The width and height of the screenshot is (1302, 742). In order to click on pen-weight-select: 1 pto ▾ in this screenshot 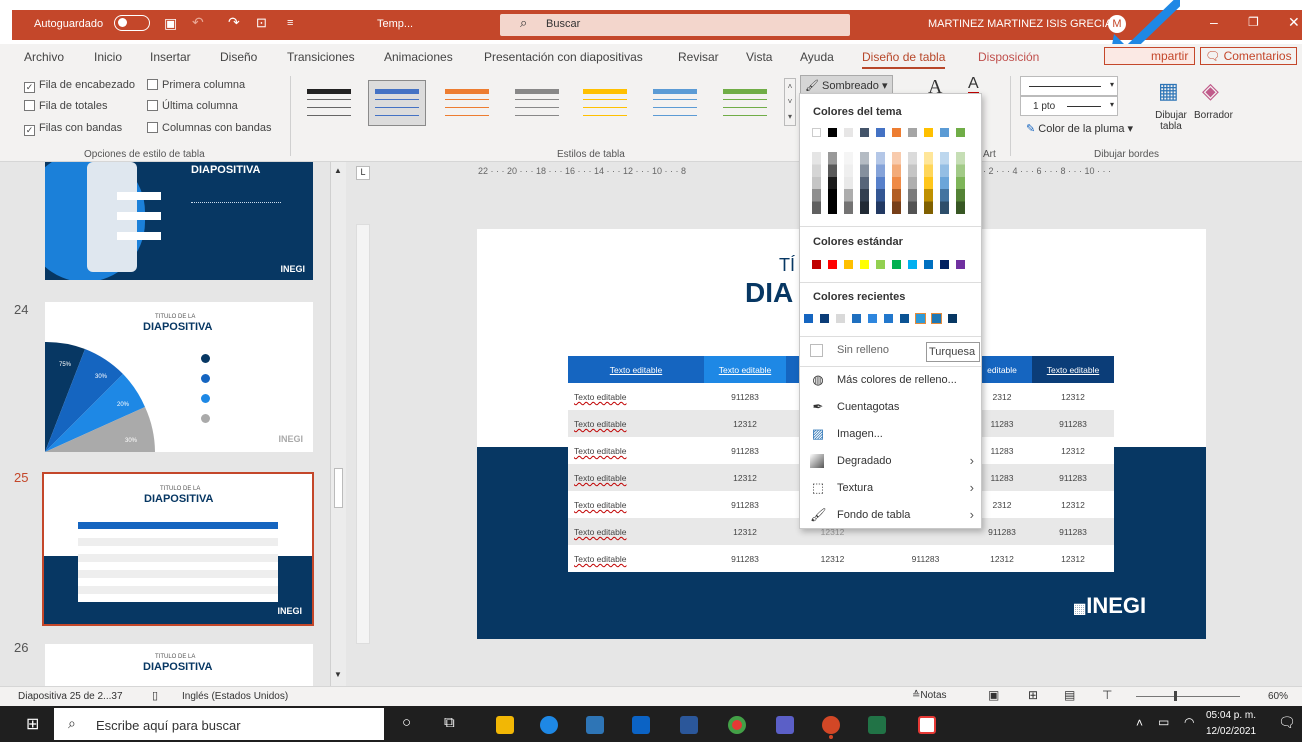, I will do `click(1069, 106)`.